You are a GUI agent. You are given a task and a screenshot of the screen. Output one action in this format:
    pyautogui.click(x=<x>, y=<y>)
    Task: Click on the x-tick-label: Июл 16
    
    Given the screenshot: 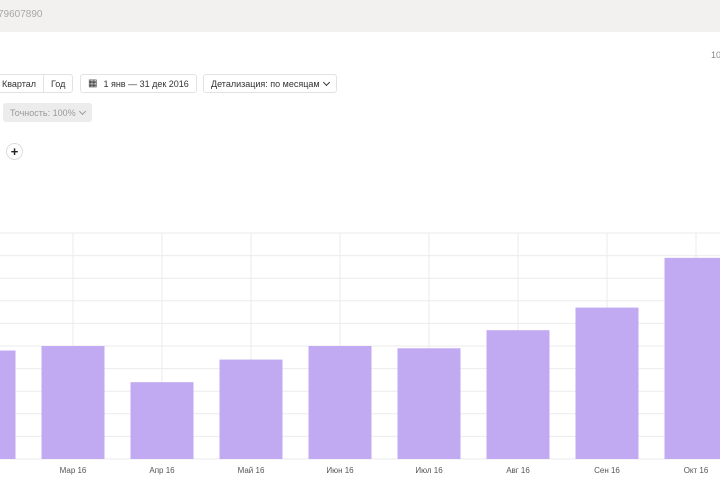 What is the action you would take?
    pyautogui.click(x=429, y=470)
    